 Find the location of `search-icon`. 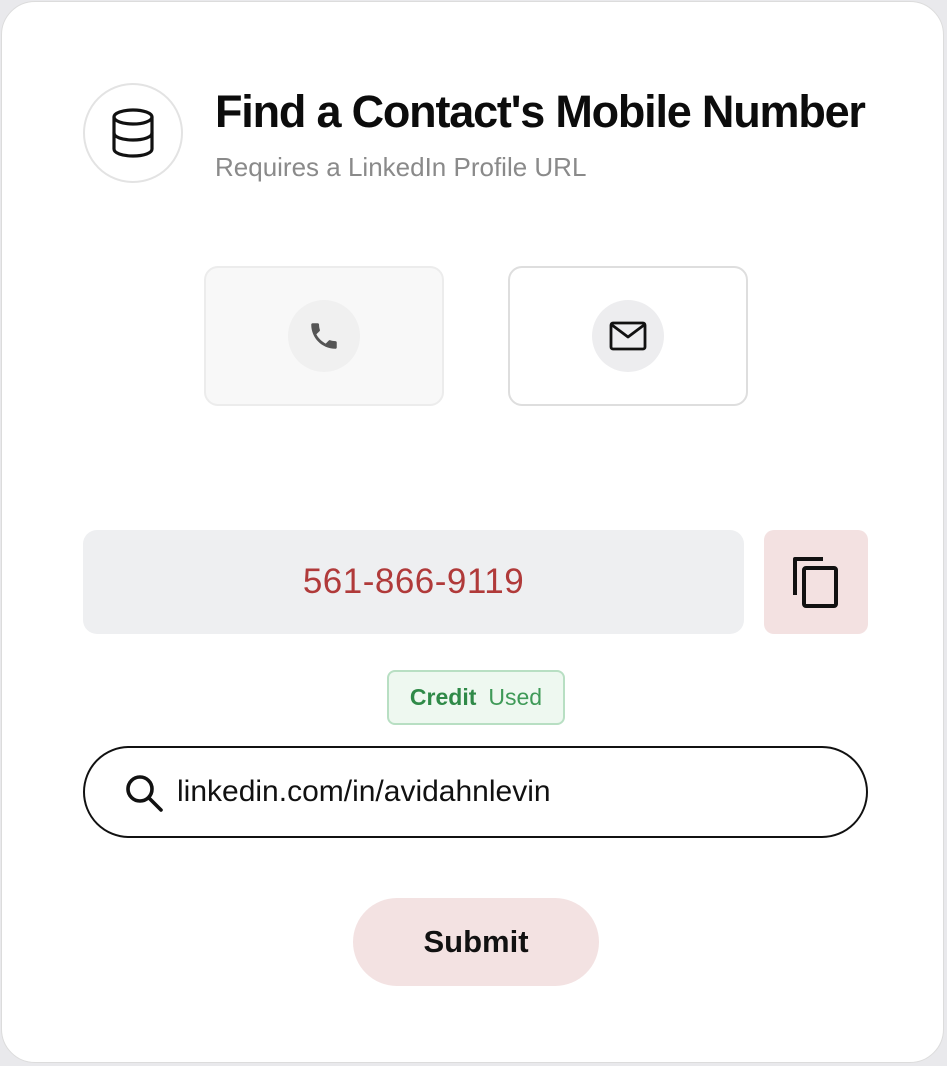

search-icon is located at coordinates (144, 793).